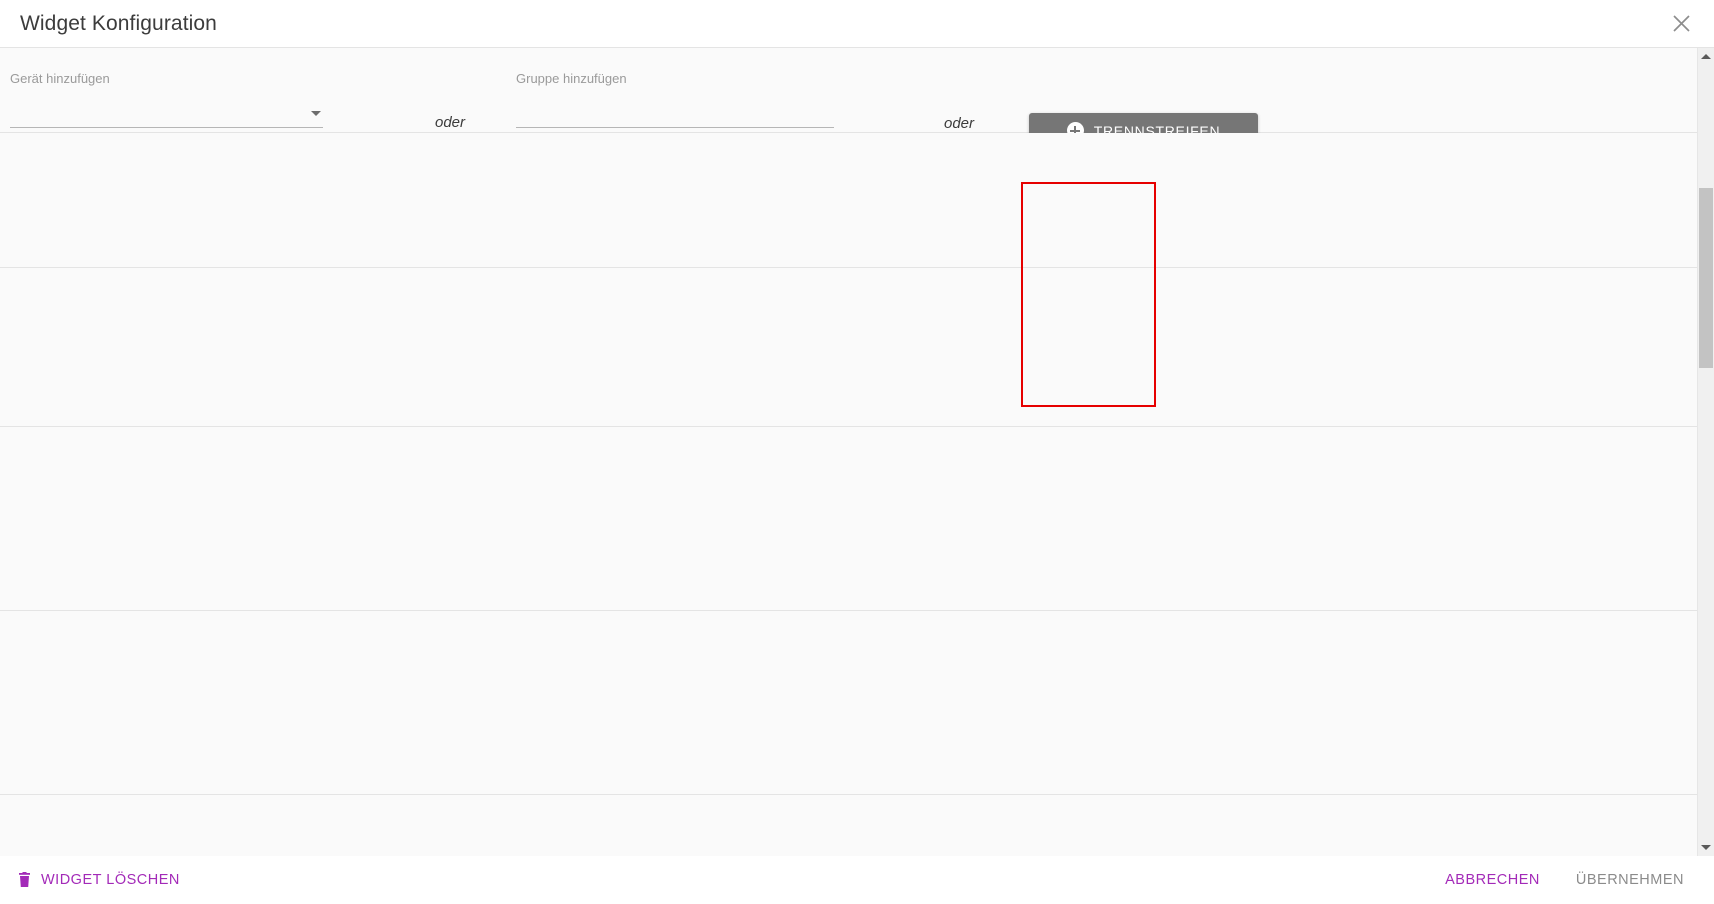 This screenshot has width=1714, height=904. I want to click on dialog-footer: WIDGET LÖSCHEN ABBRECHEN ÜBERNEHMEN, so click(857, 880).